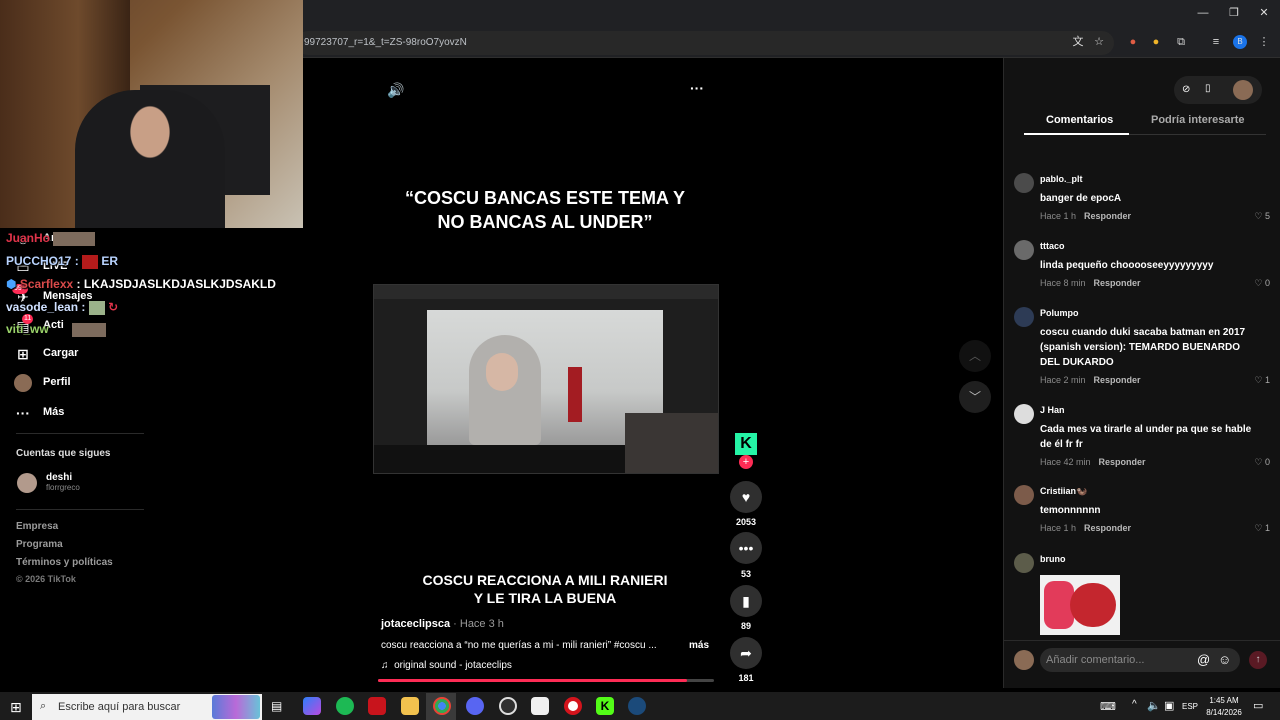  Describe the element at coordinates (236, 707) in the screenshot. I see `search-highlight-image` at that location.